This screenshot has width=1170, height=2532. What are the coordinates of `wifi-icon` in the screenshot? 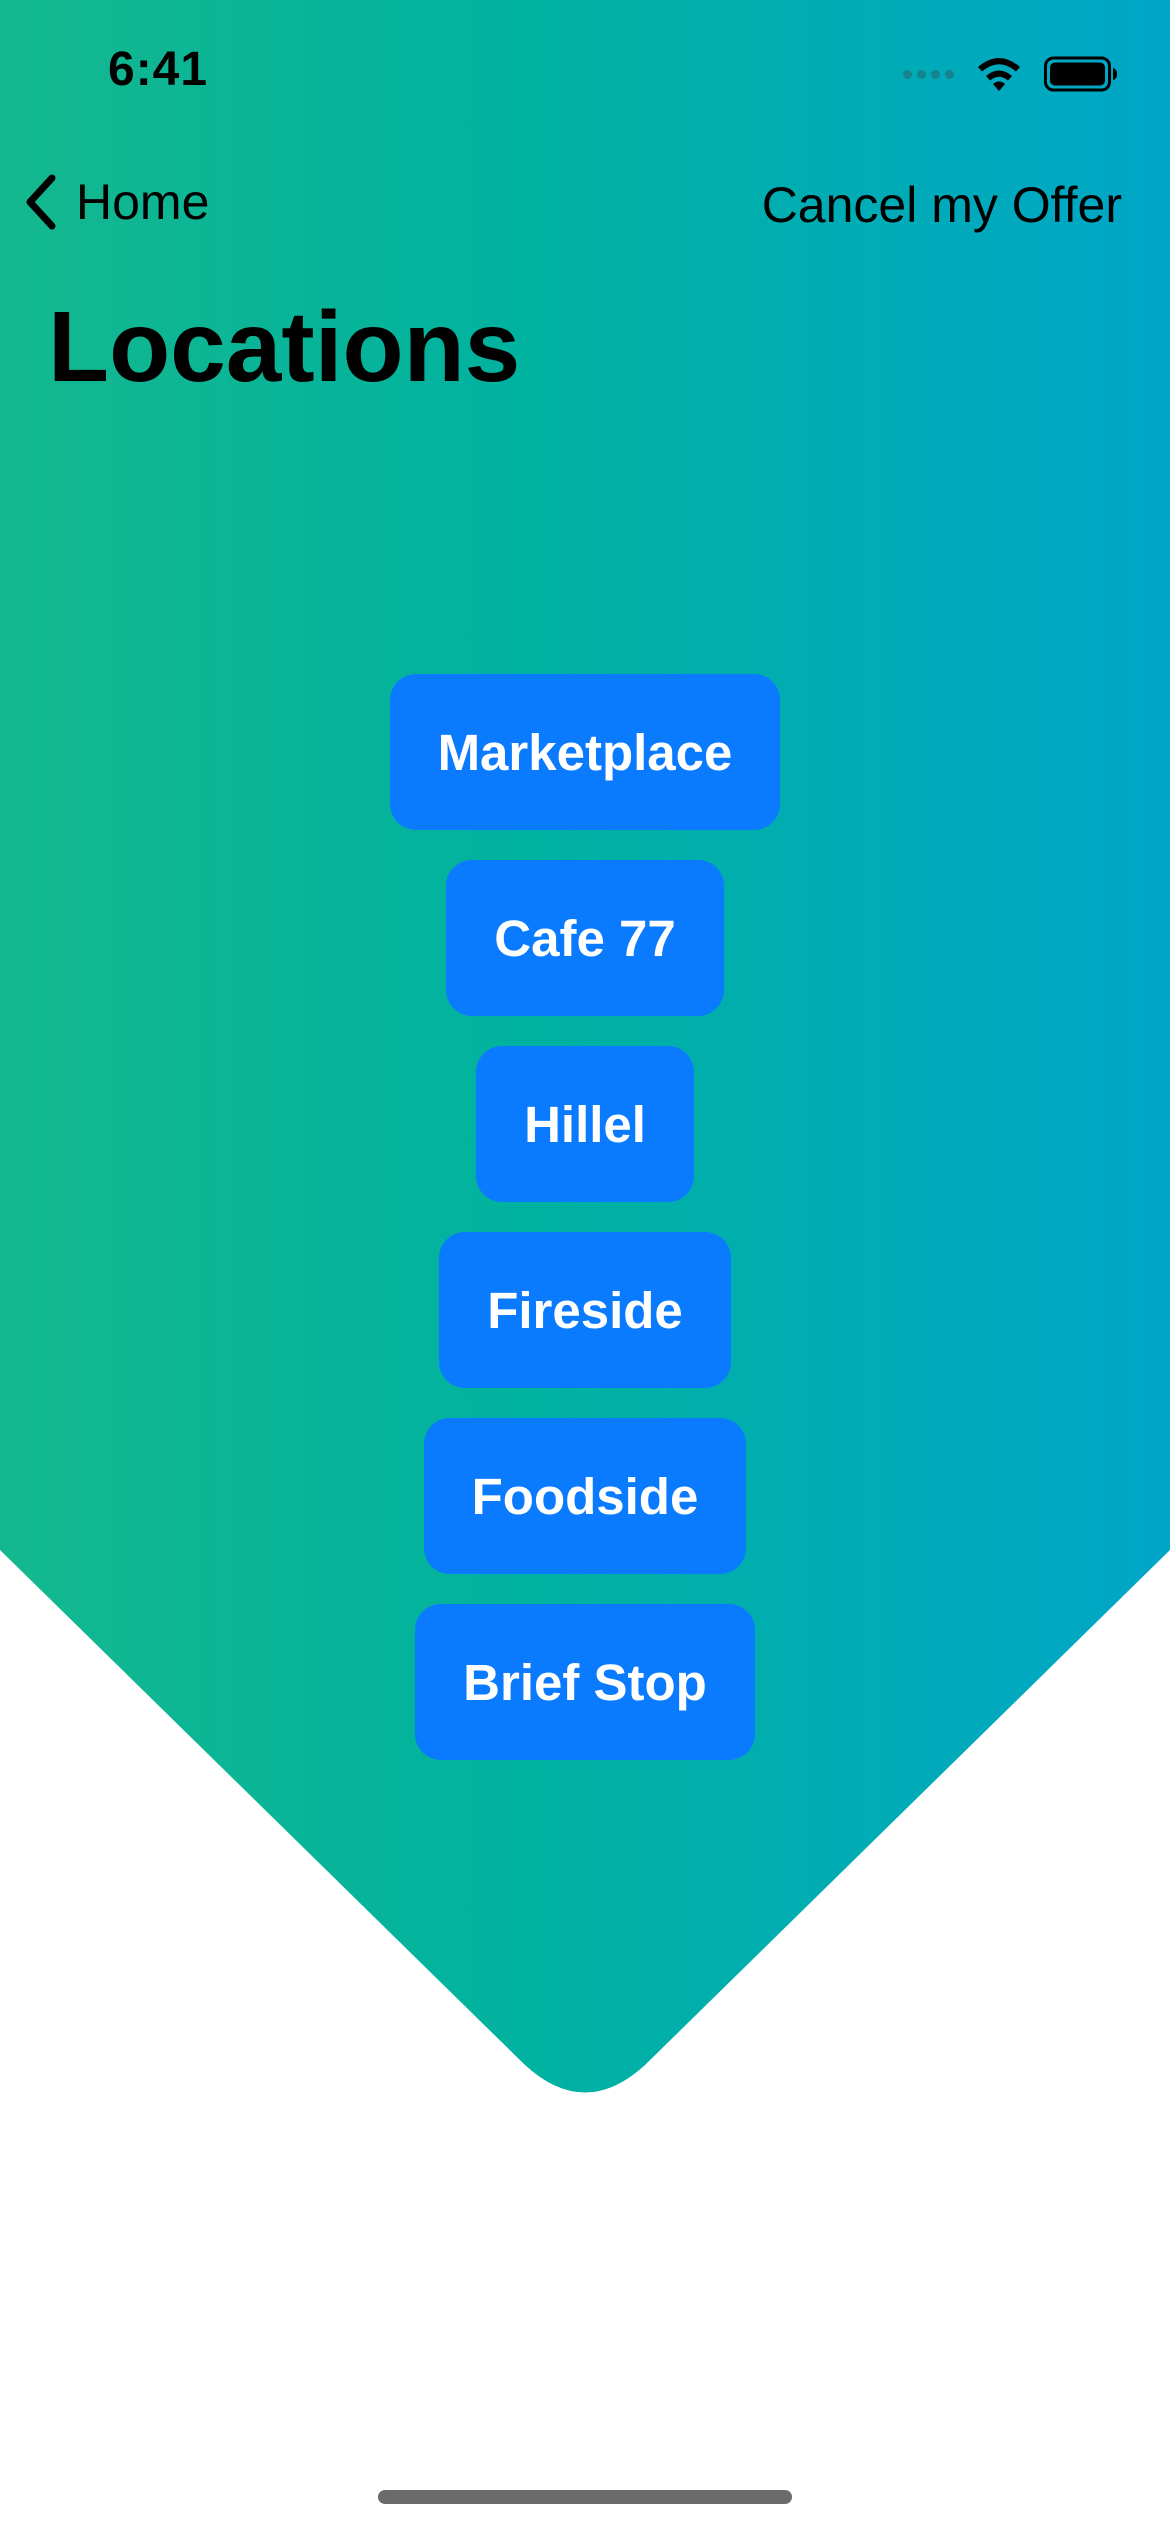 It's located at (999, 74).